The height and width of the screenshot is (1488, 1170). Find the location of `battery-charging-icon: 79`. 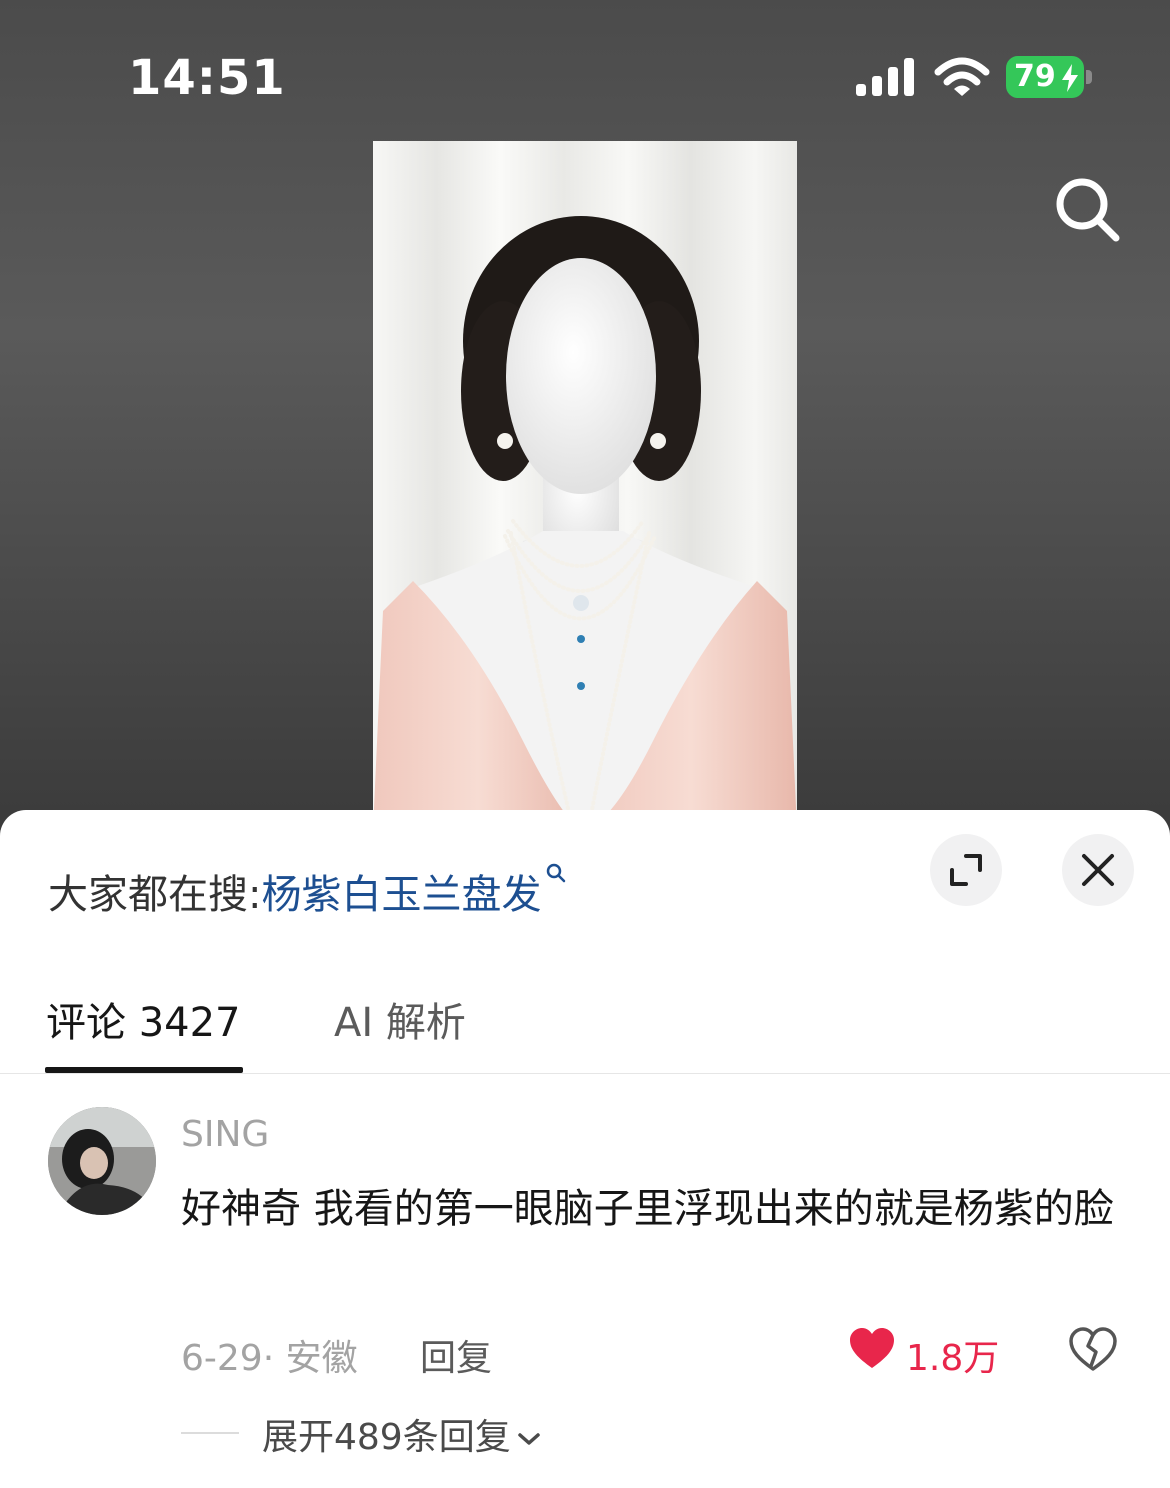

battery-charging-icon: 79 is located at coordinates (1049, 78).